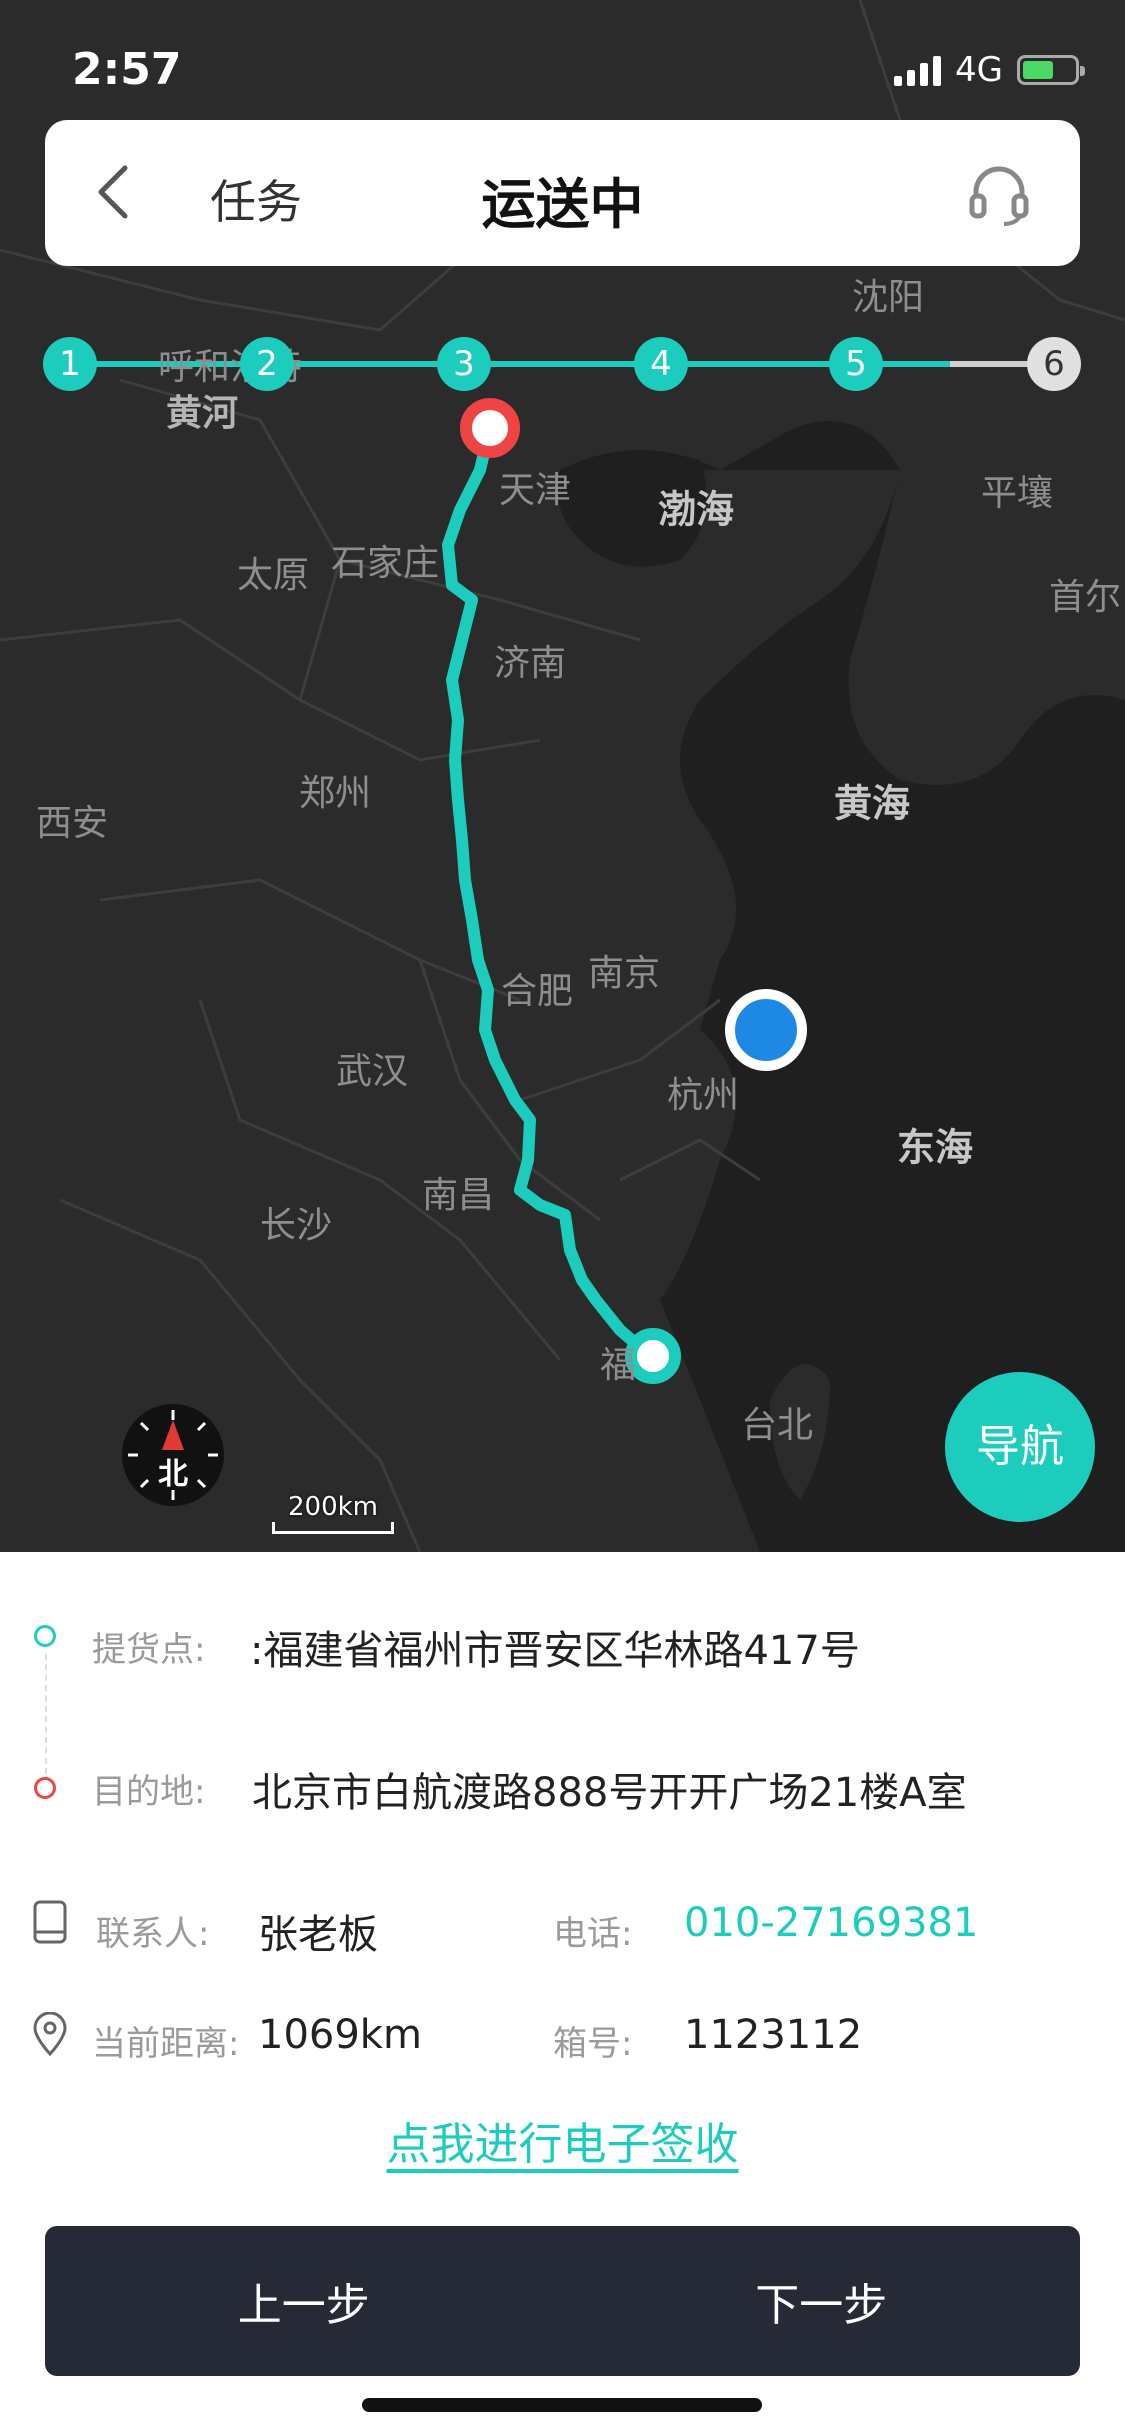  Describe the element at coordinates (202, 413) in the screenshot. I see `city-label: 黄河` at that location.